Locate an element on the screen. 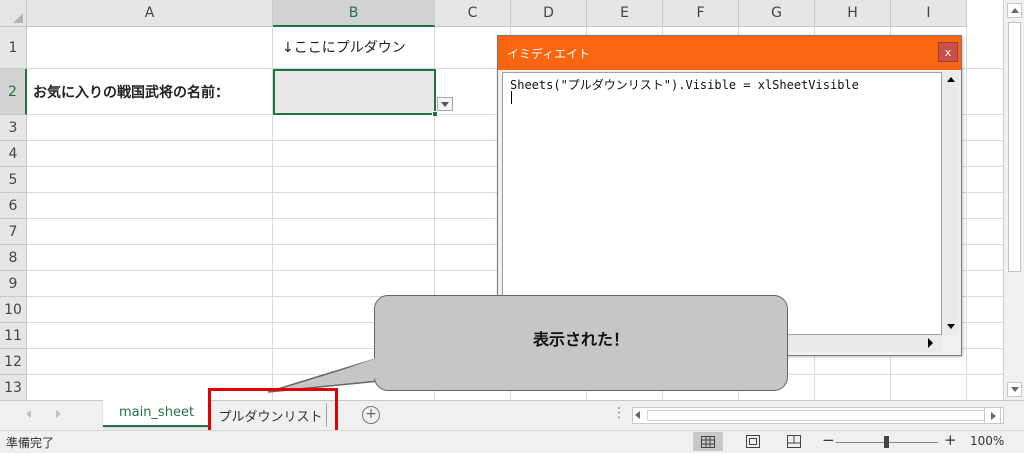 The width and height of the screenshot is (1024, 453). immediate-scroll-down-button is located at coordinates (950, 326).